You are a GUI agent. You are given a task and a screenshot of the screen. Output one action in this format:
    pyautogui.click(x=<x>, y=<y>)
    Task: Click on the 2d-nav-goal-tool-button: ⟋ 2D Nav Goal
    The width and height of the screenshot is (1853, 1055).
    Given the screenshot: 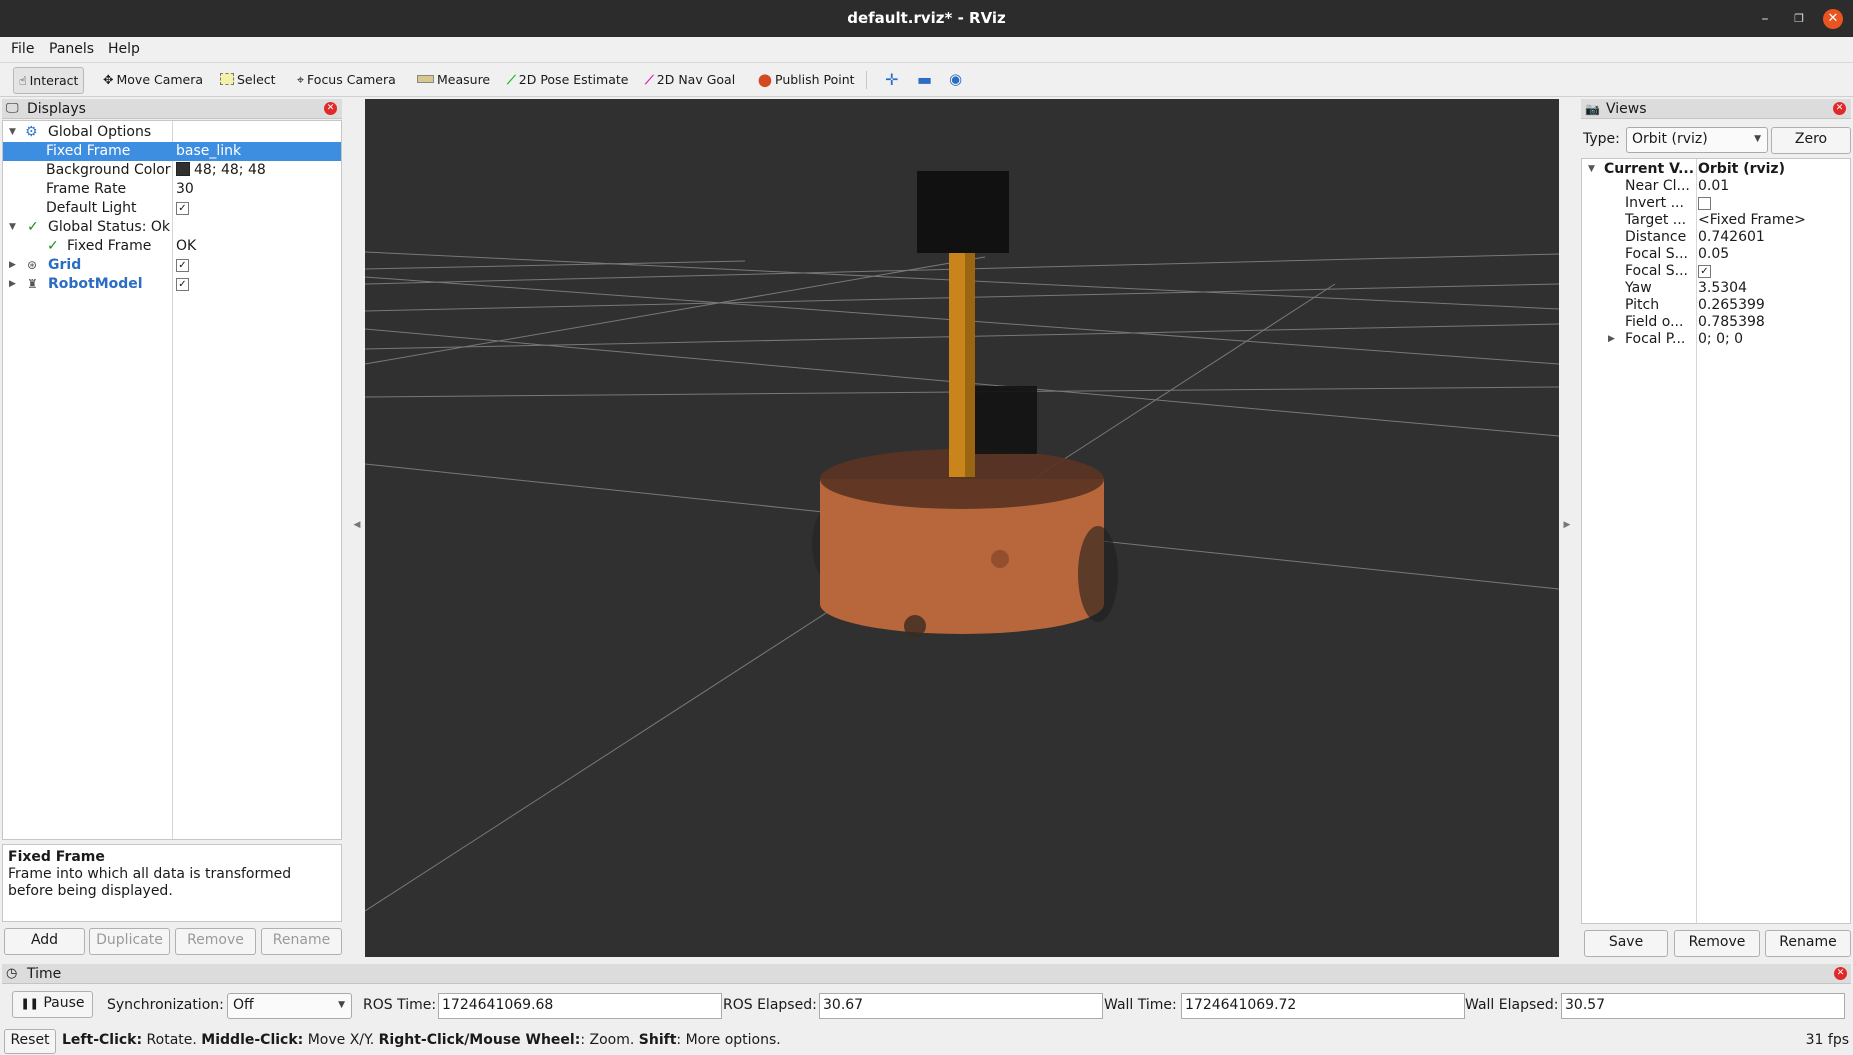 What is the action you would take?
    pyautogui.click(x=690, y=79)
    